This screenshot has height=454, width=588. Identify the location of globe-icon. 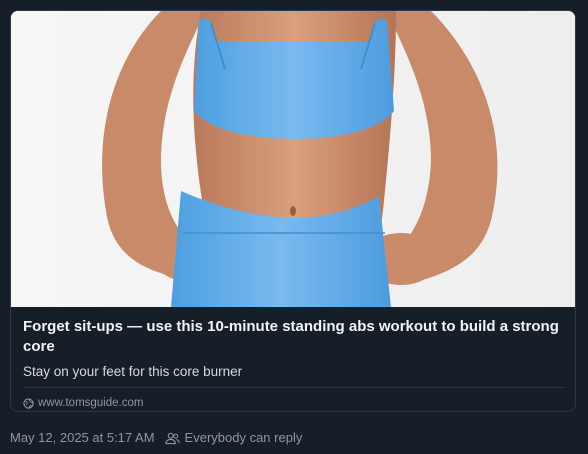
(28, 403).